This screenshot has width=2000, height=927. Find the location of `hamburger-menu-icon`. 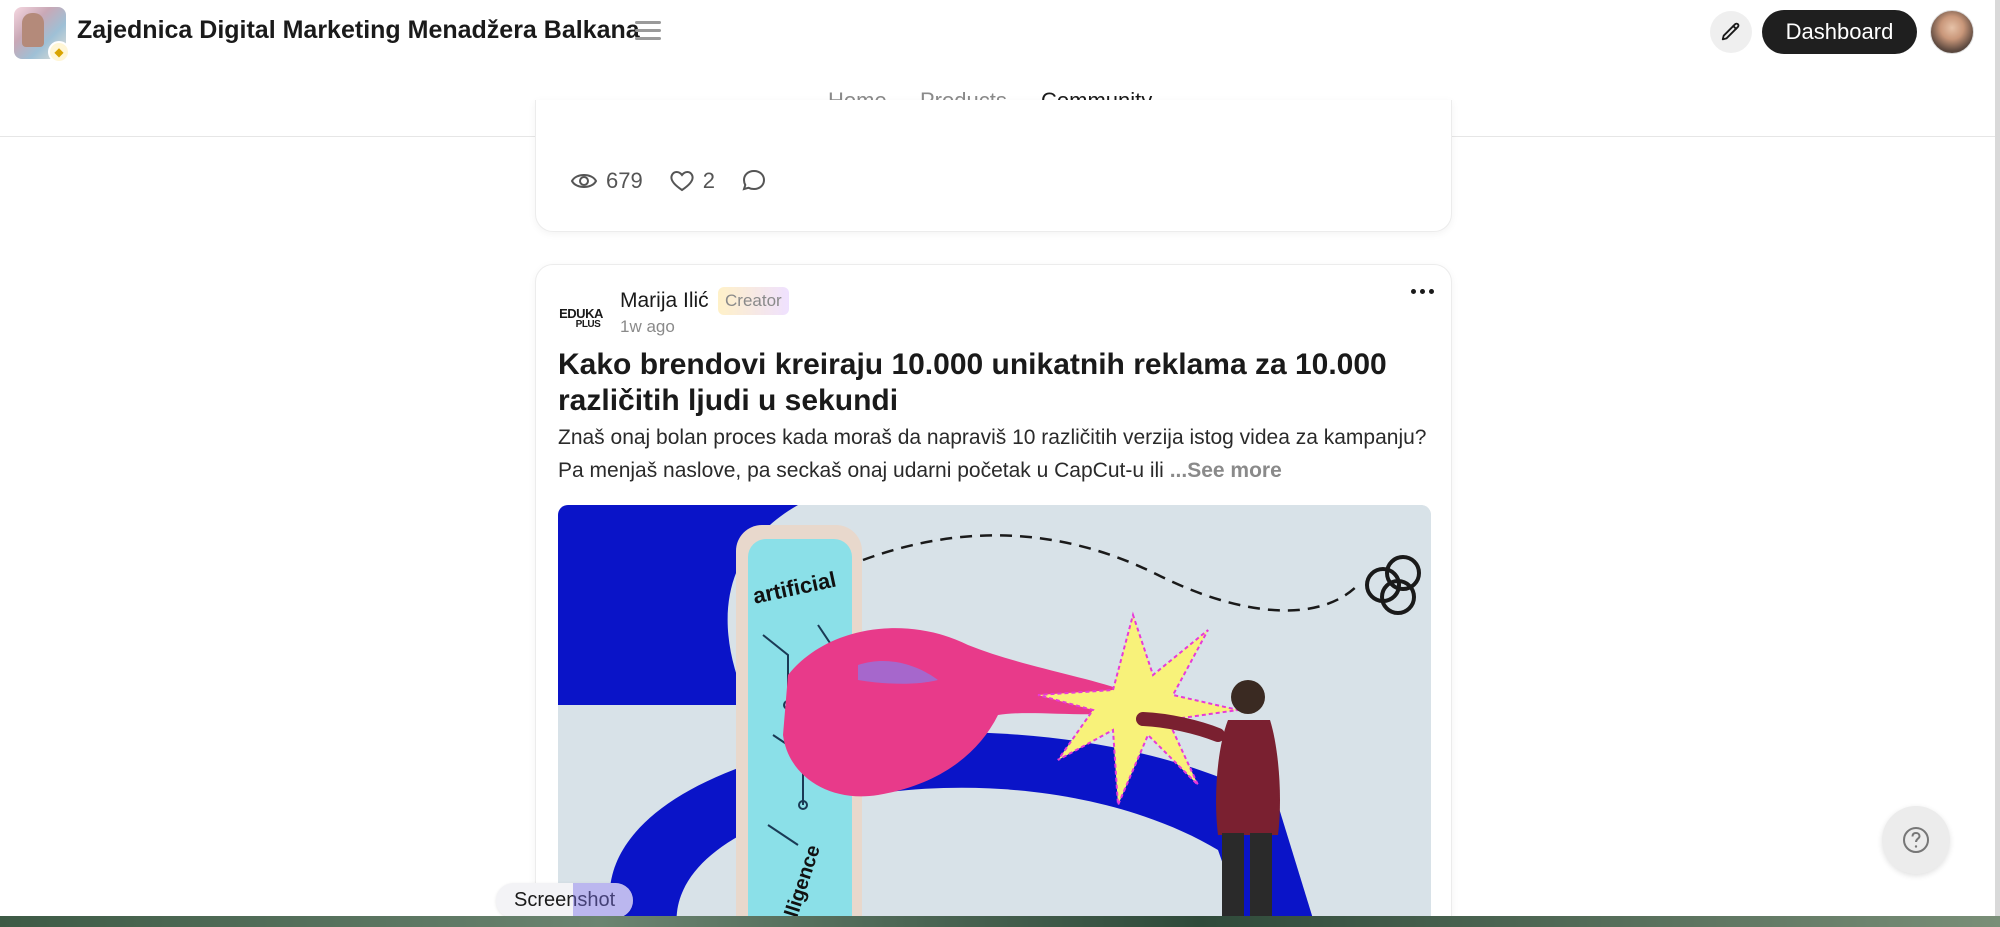

hamburger-menu-icon is located at coordinates (648, 31).